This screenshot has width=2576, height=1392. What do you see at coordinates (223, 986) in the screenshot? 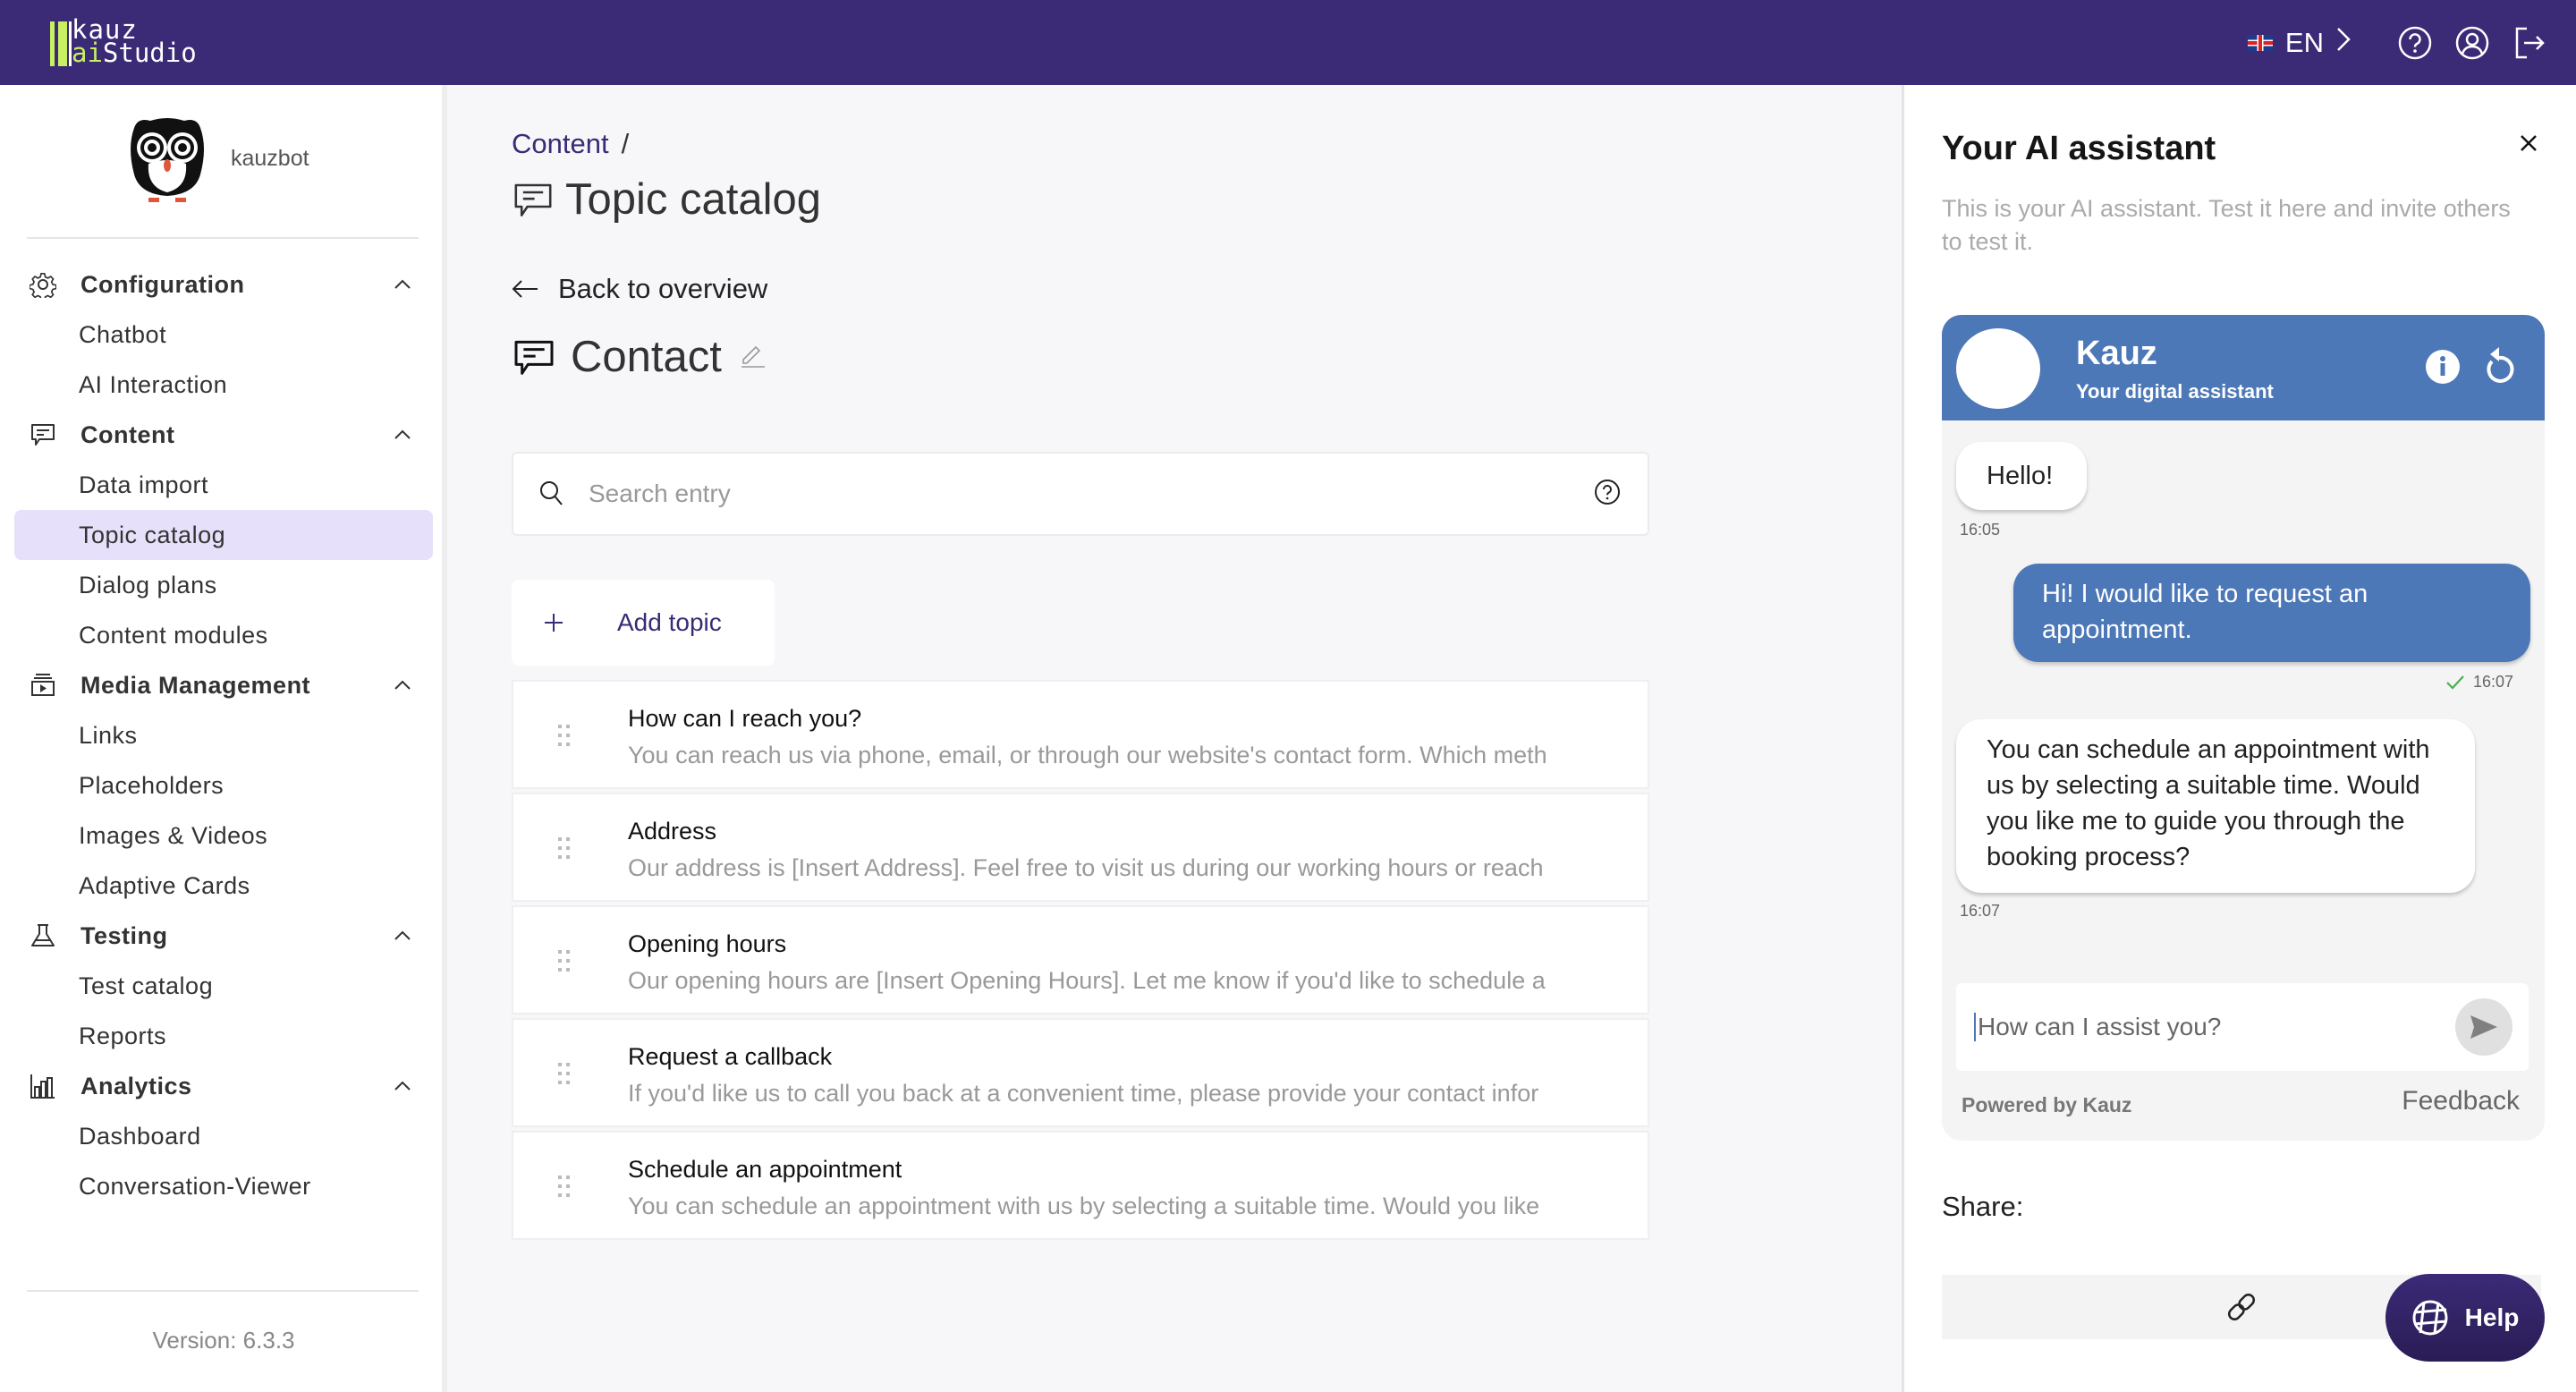
I see `sidebar-item-test-catalog: Test catalog` at bounding box center [223, 986].